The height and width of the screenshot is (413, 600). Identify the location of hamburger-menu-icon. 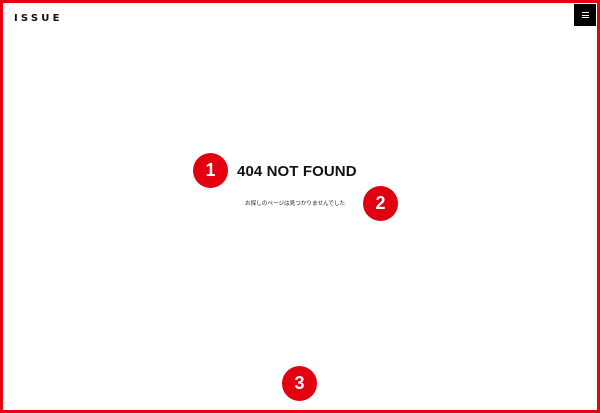
(585, 15).